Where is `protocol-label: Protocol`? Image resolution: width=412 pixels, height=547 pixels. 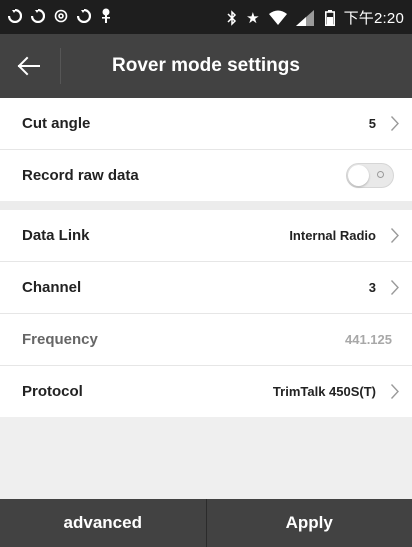
protocol-label: Protocol is located at coordinates (52, 391).